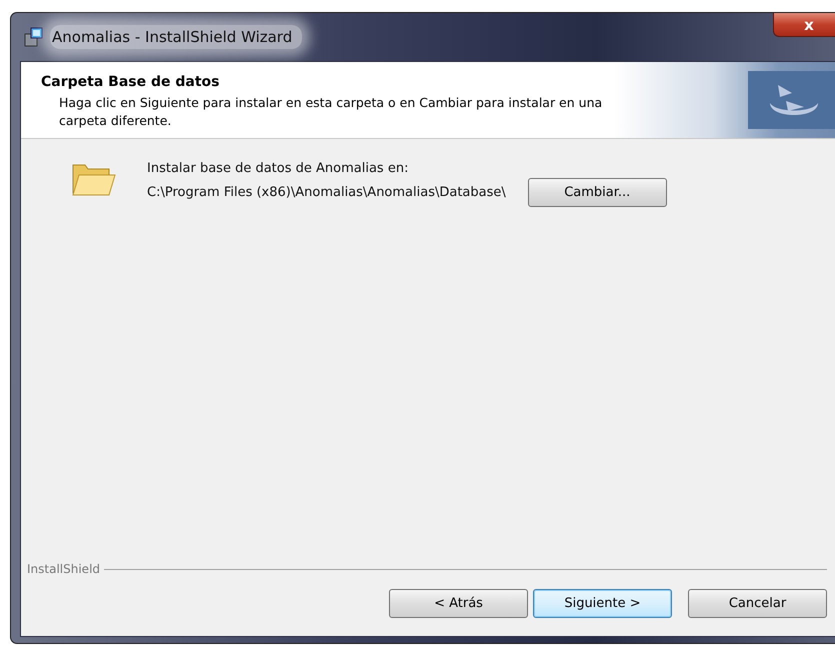 The image size is (835, 648). What do you see at coordinates (63, 569) in the screenshot?
I see `brand-label: InstallShield` at bounding box center [63, 569].